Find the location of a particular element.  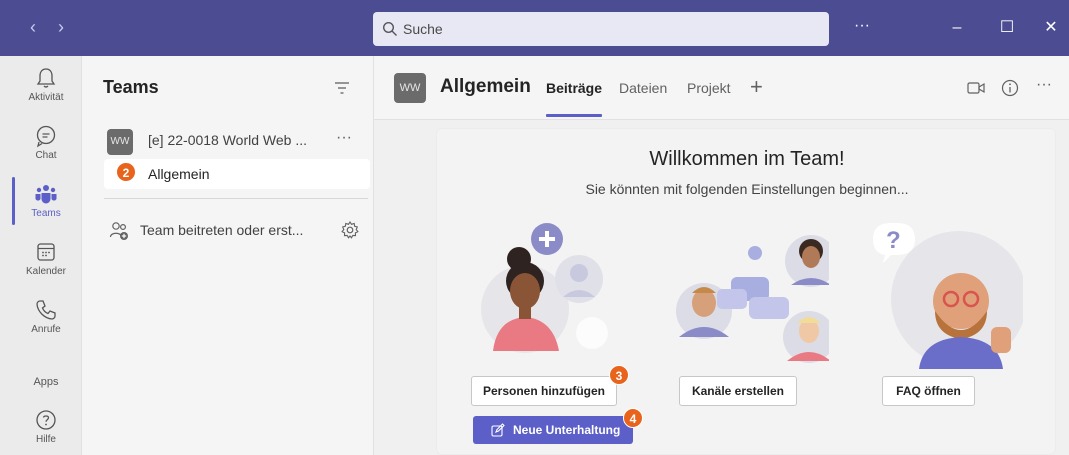

step-badge-3: 3 is located at coordinates (619, 375).